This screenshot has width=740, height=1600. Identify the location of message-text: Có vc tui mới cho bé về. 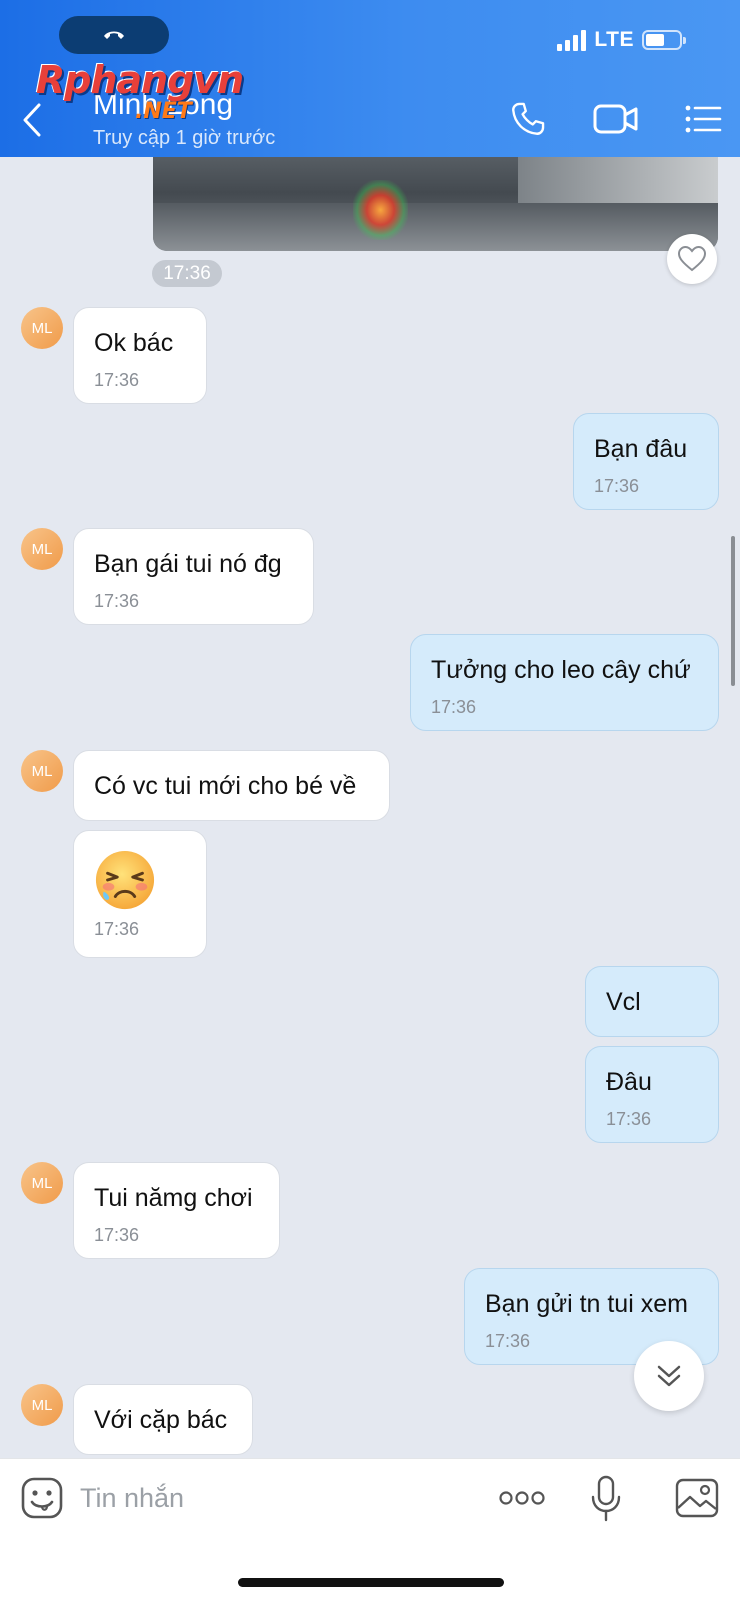
(225, 786).